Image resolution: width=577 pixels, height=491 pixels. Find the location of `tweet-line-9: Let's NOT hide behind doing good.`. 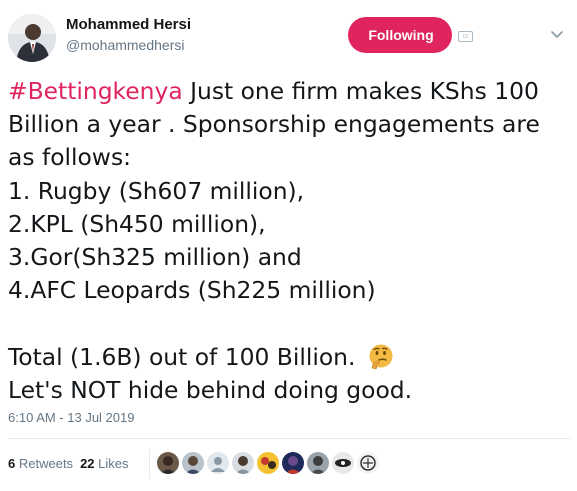

tweet-line-9: Let's NOT hide behind doing good. is located at coordinates (210, 389).